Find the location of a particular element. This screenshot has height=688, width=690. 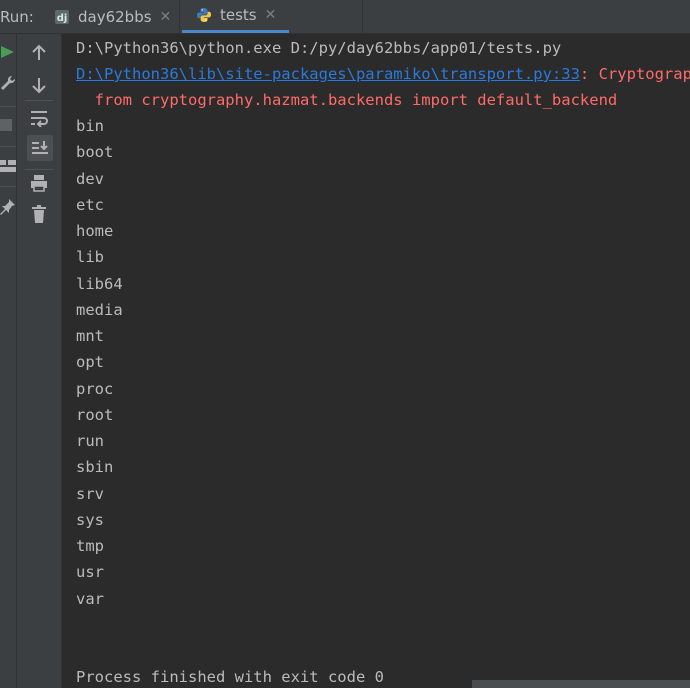

output-line: mnt is located at coordinates (90, 336).